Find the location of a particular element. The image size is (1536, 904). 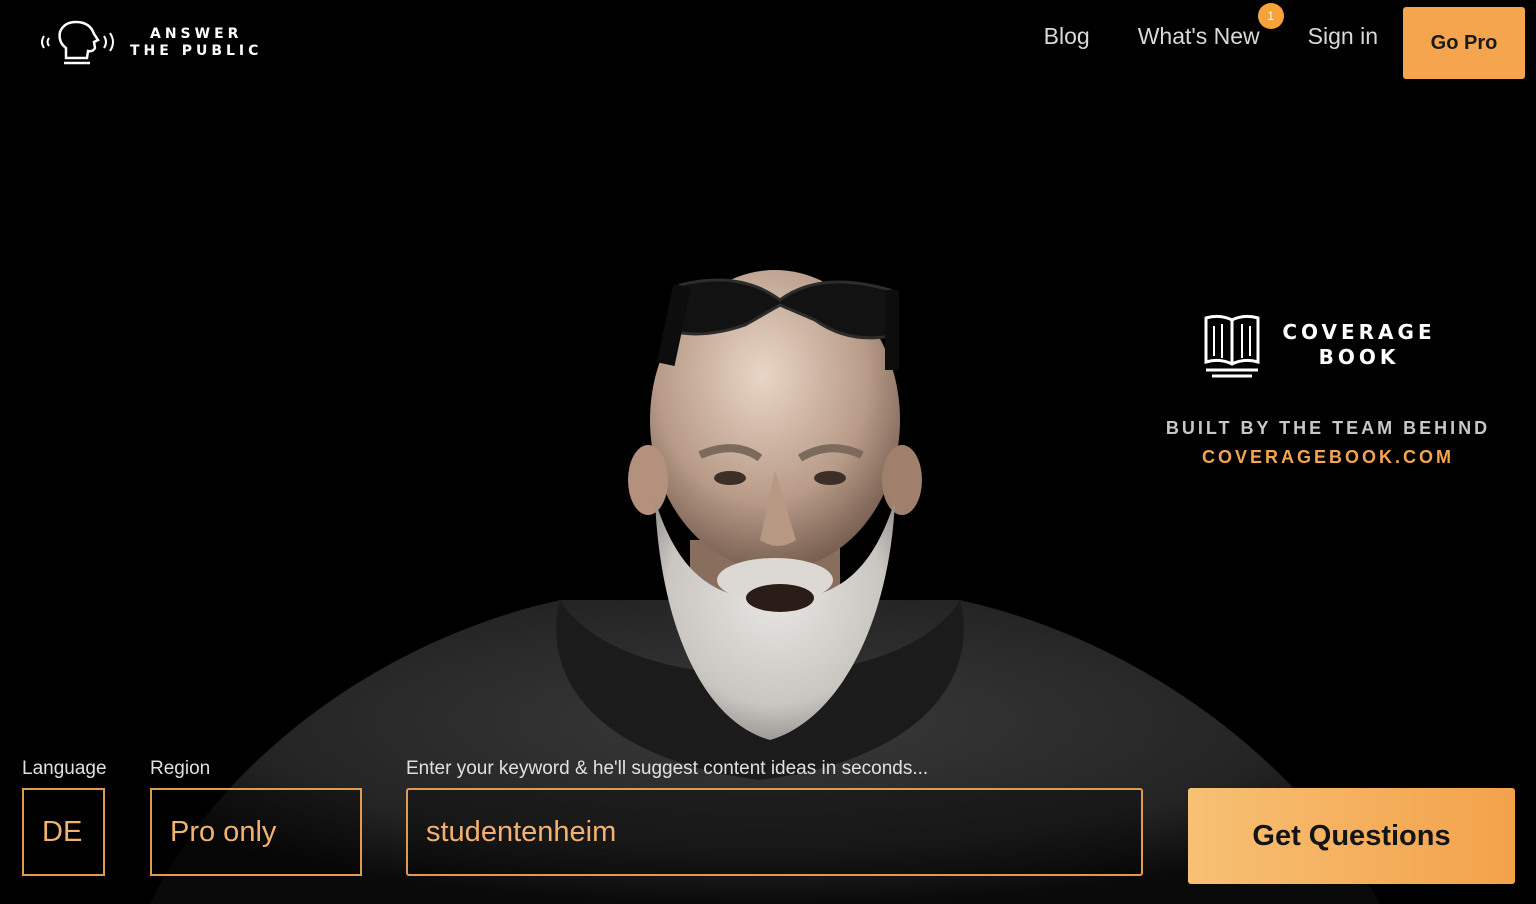

language-value: DE is located at coordinates (62, 831).